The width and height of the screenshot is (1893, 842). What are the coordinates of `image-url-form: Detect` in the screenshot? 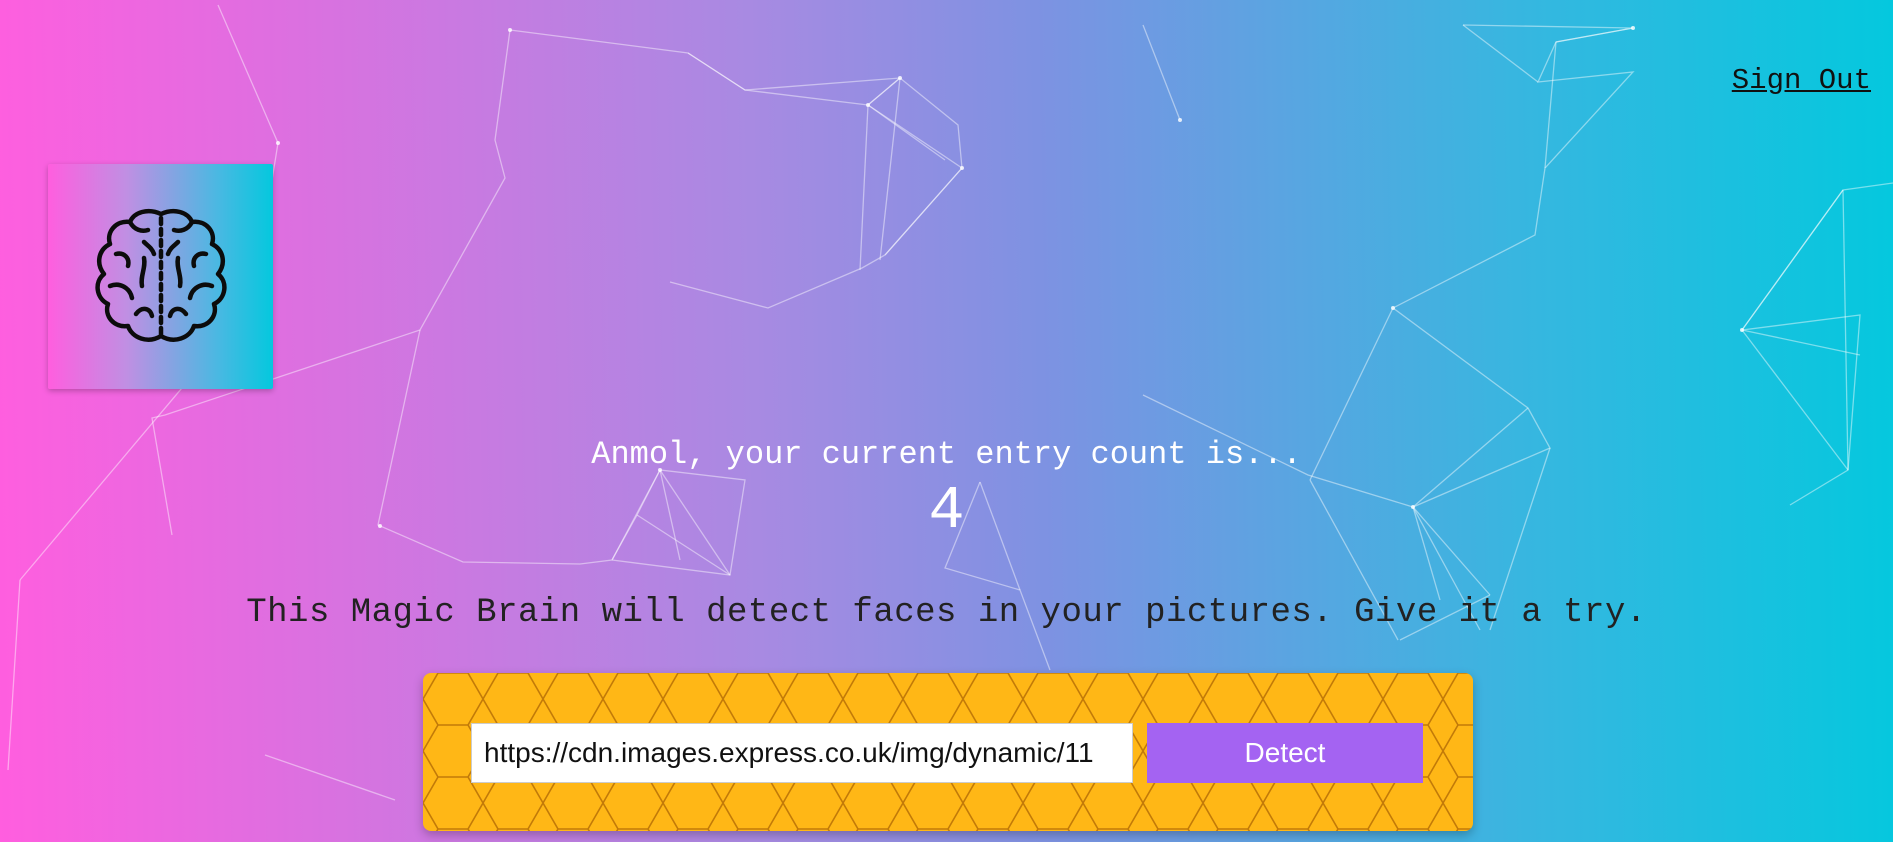 It's located at (948, 752).